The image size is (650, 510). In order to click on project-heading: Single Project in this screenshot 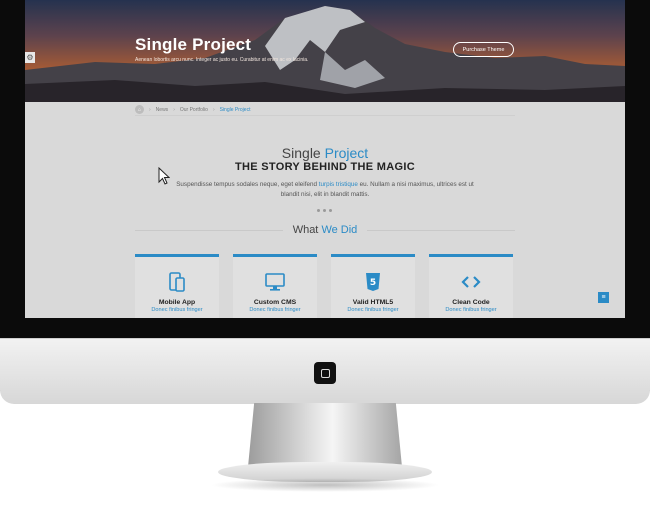, I will do `click(325, 153)`.